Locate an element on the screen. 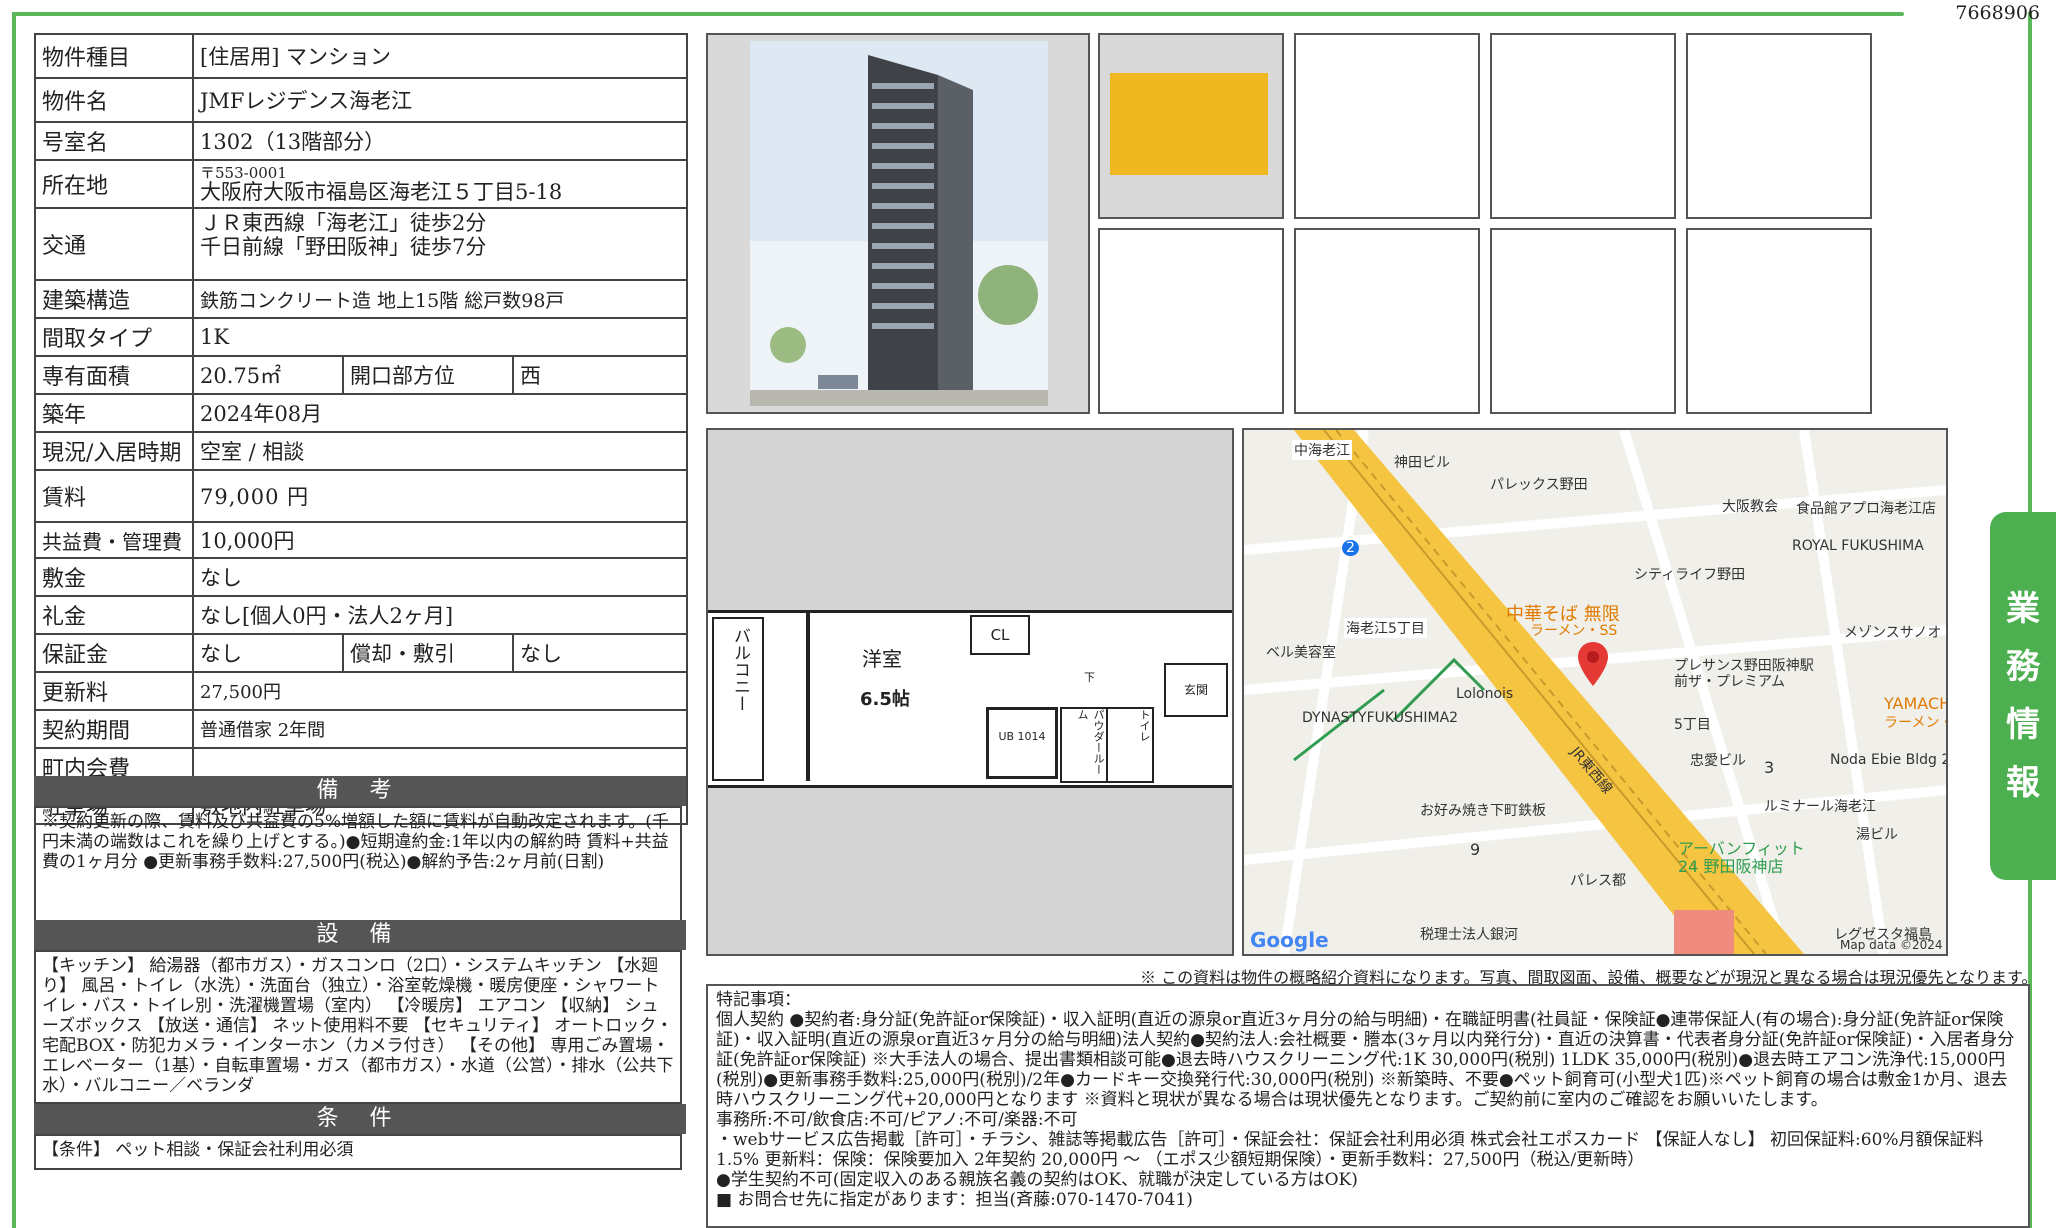  map-label: 9 is located at coordinates (1475, 849).